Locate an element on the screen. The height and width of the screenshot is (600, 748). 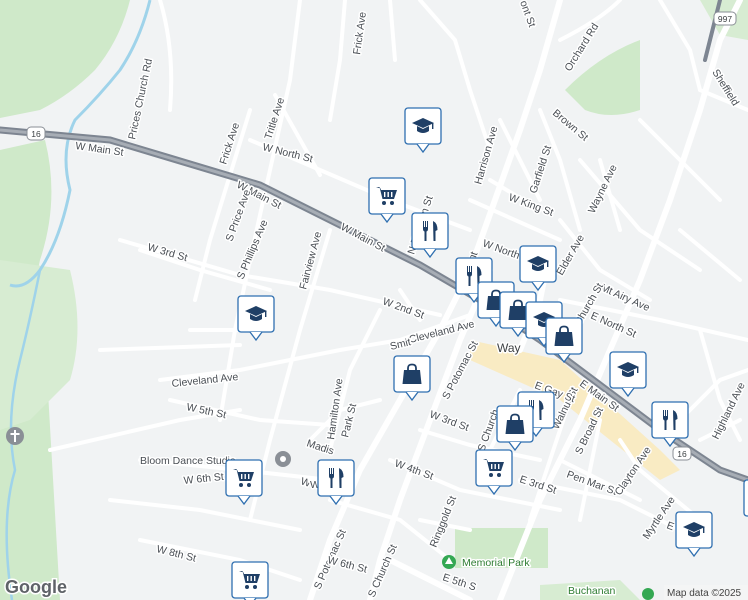
place-label-bloom-dance-studio: Bloom Dance Studio is located at coordinates (188, 461).